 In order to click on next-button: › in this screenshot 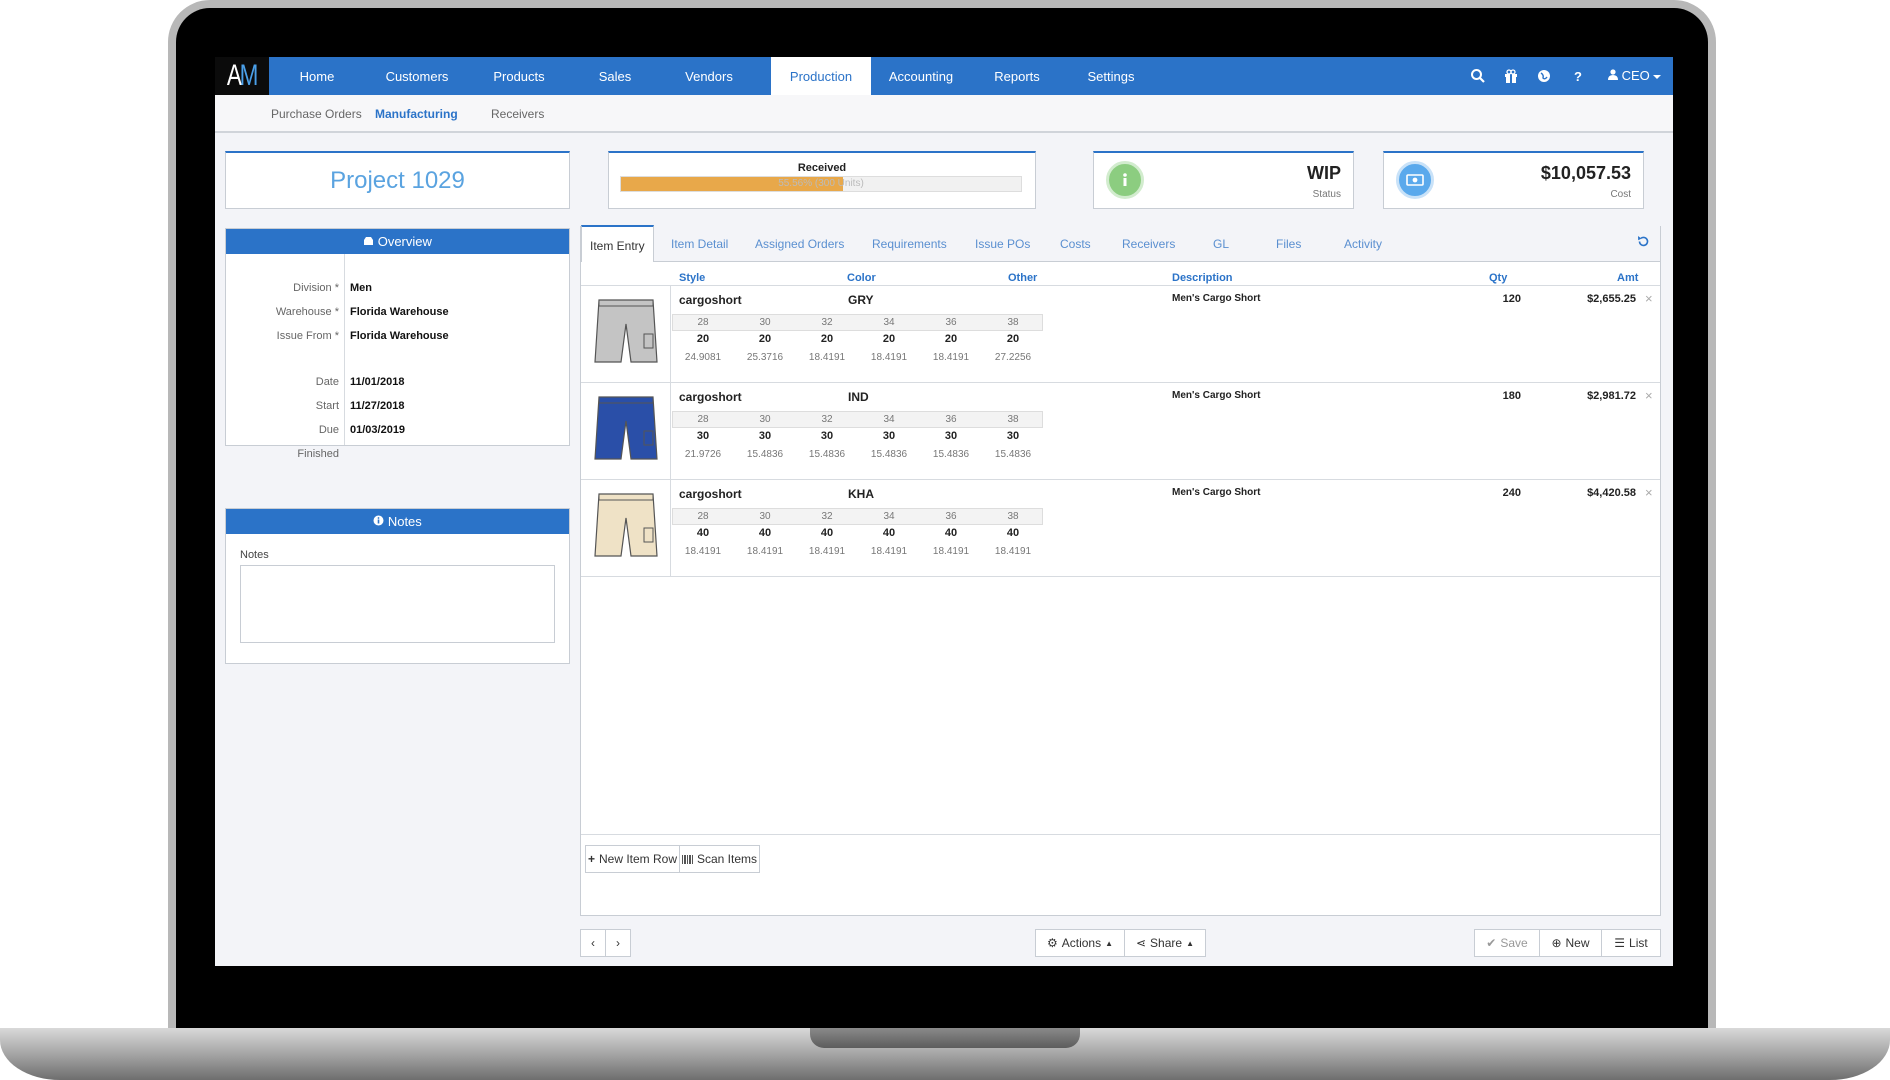, I will do `click(618, 943)`.